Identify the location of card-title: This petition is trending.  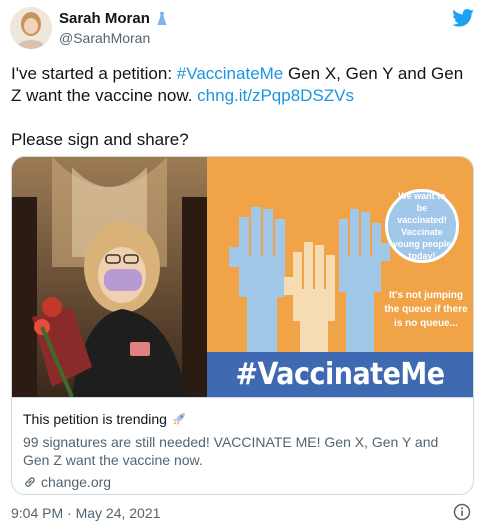
(105, 419).